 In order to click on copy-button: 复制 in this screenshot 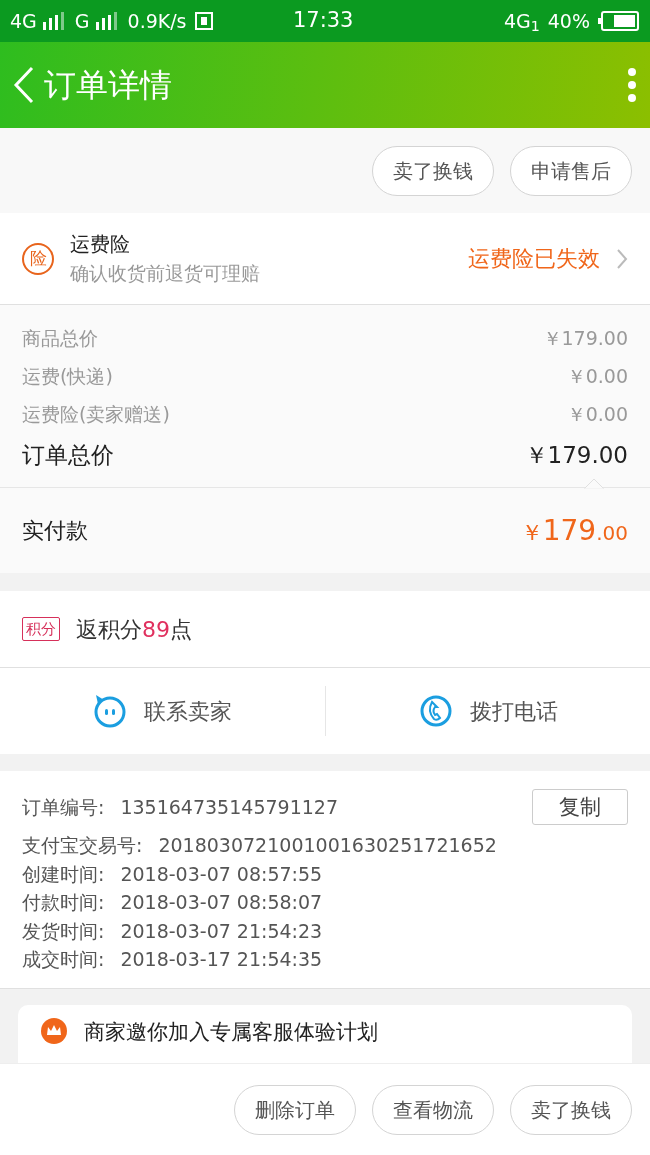, I will do `click(580, 807)`.